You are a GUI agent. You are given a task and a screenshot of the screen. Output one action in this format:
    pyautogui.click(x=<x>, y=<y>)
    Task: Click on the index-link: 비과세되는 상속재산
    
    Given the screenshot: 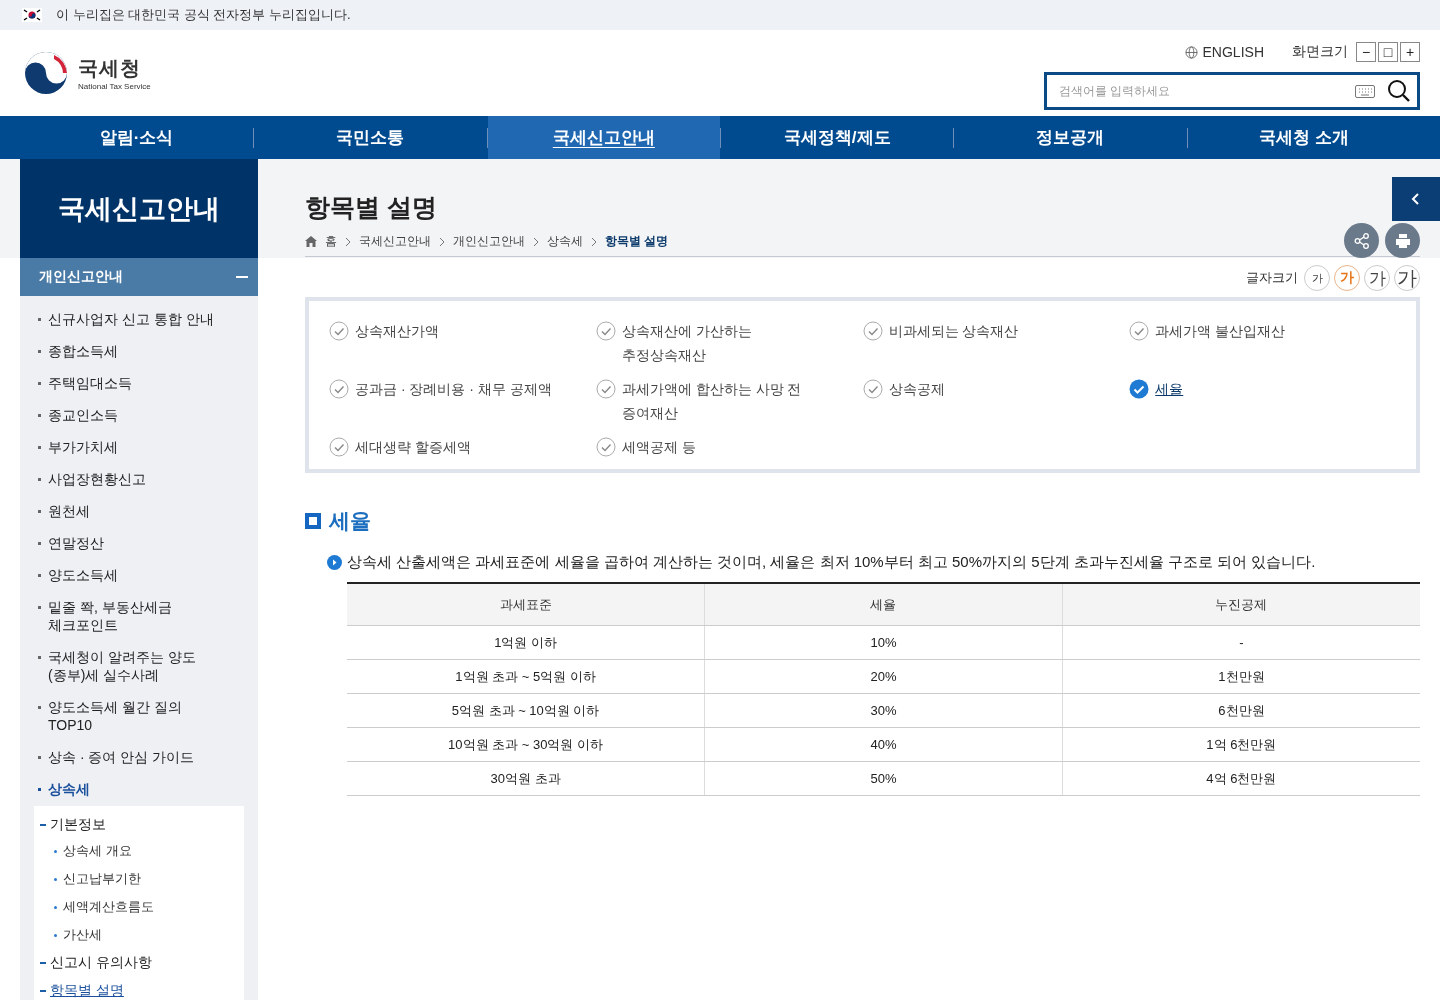 What is the action you would take?
    pyautogui.click(x=996, y=331)
    